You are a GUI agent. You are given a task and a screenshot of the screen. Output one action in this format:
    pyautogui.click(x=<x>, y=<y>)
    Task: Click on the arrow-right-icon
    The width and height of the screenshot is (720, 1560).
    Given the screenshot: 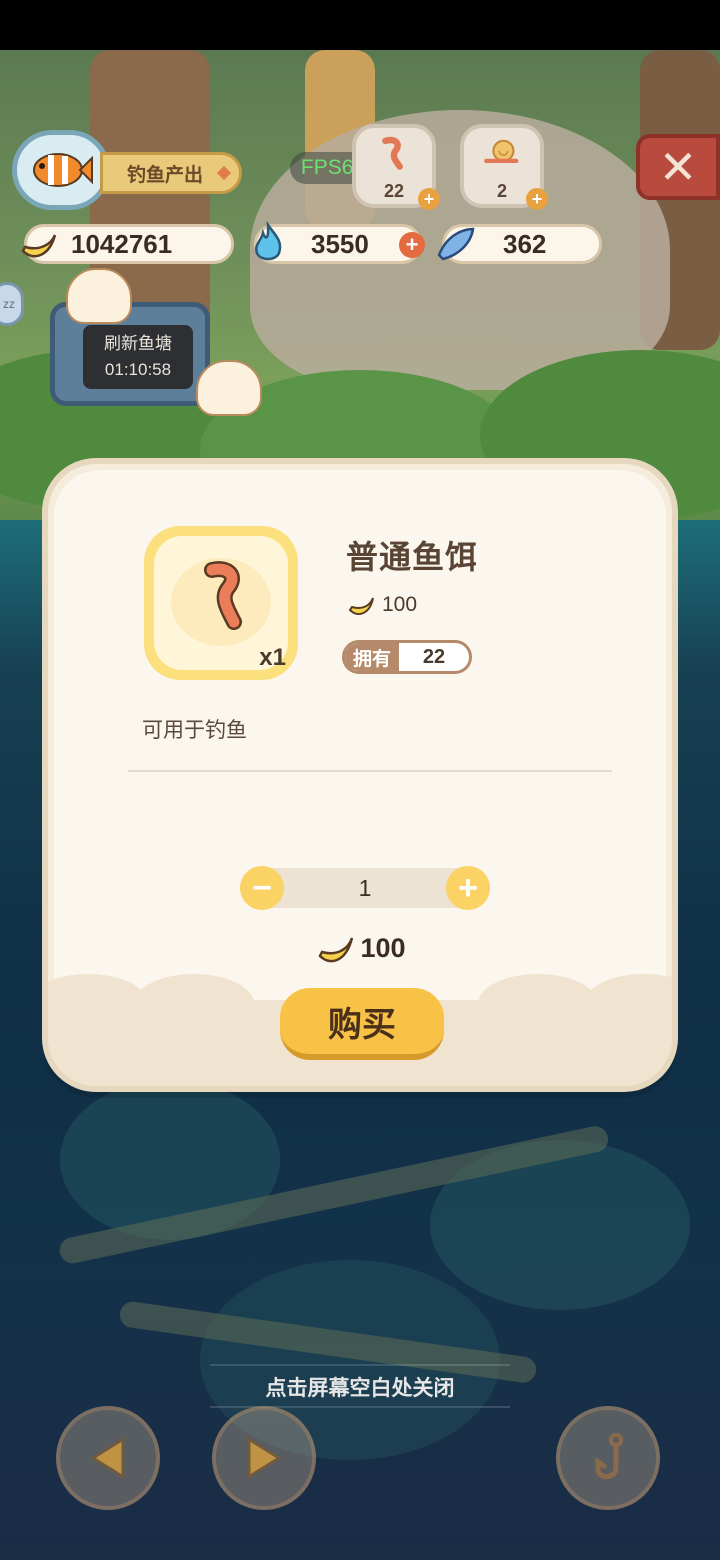 What is the action you would take?
    pyautogui.click(x=264, y=1458)
    